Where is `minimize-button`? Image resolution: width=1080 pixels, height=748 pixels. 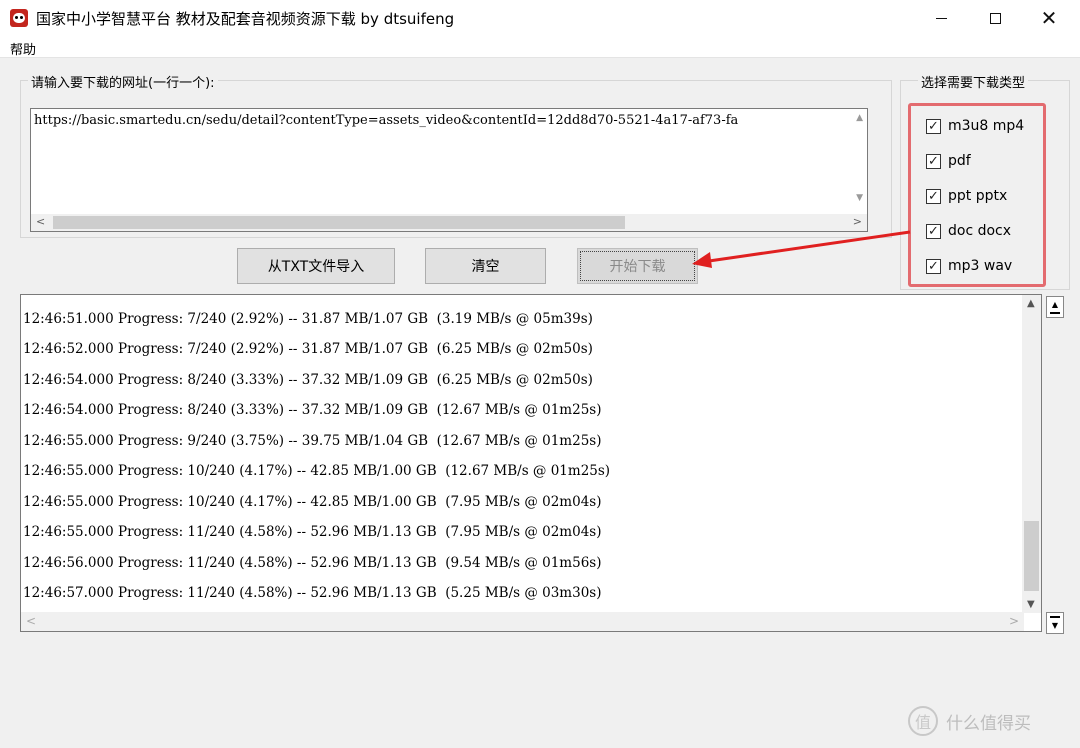 minimize-button is located at coordinates (941, 18).